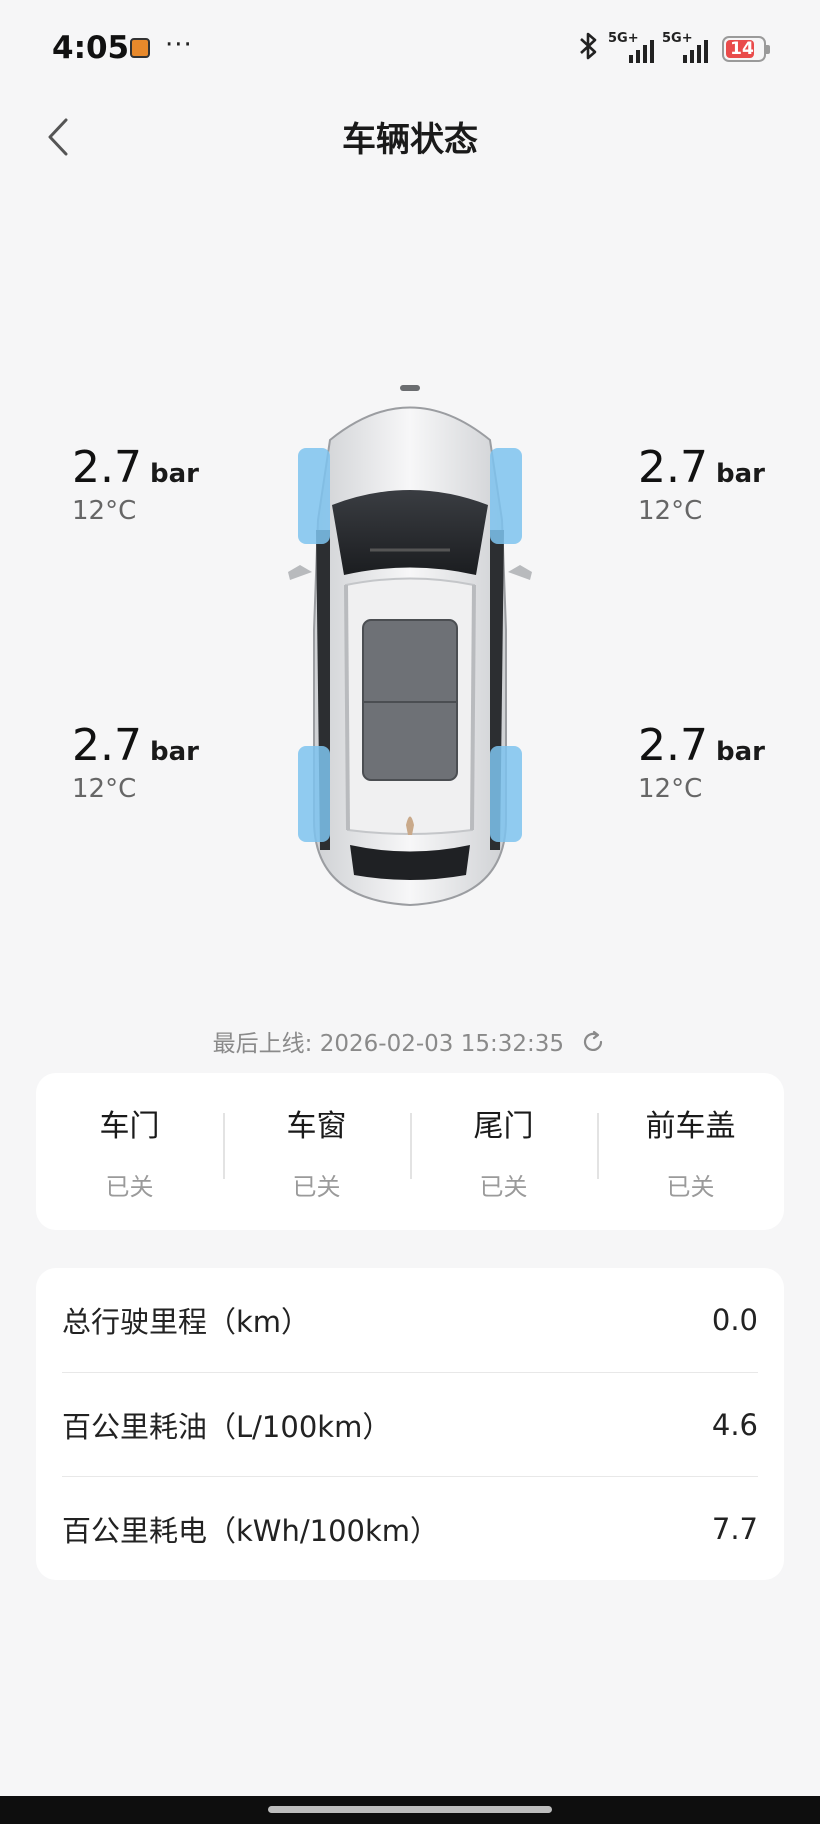 This screenshot has width=820, height=1824. I want to click on stat-value: 0.0, so click(734, 1320).